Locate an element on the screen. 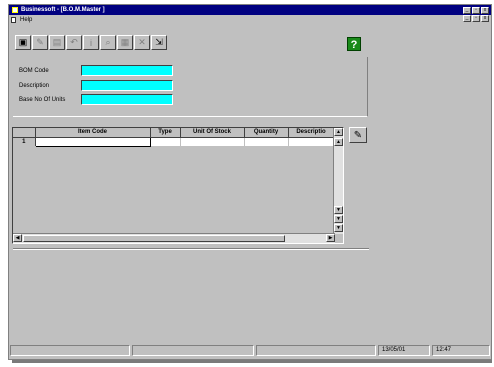 Image resolution: width=494 pixels, height=367 pixels. row-number: 1 is located at coordinates (24, 142).